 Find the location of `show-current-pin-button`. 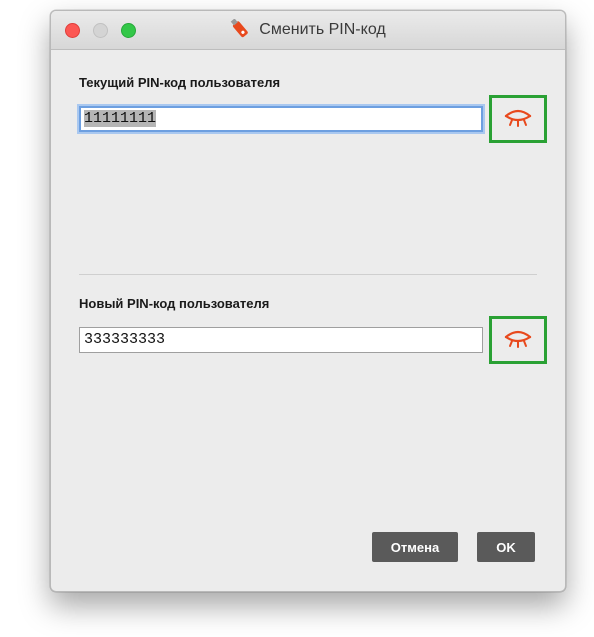

show-current-pin-button is located at coordinates (518, 119).